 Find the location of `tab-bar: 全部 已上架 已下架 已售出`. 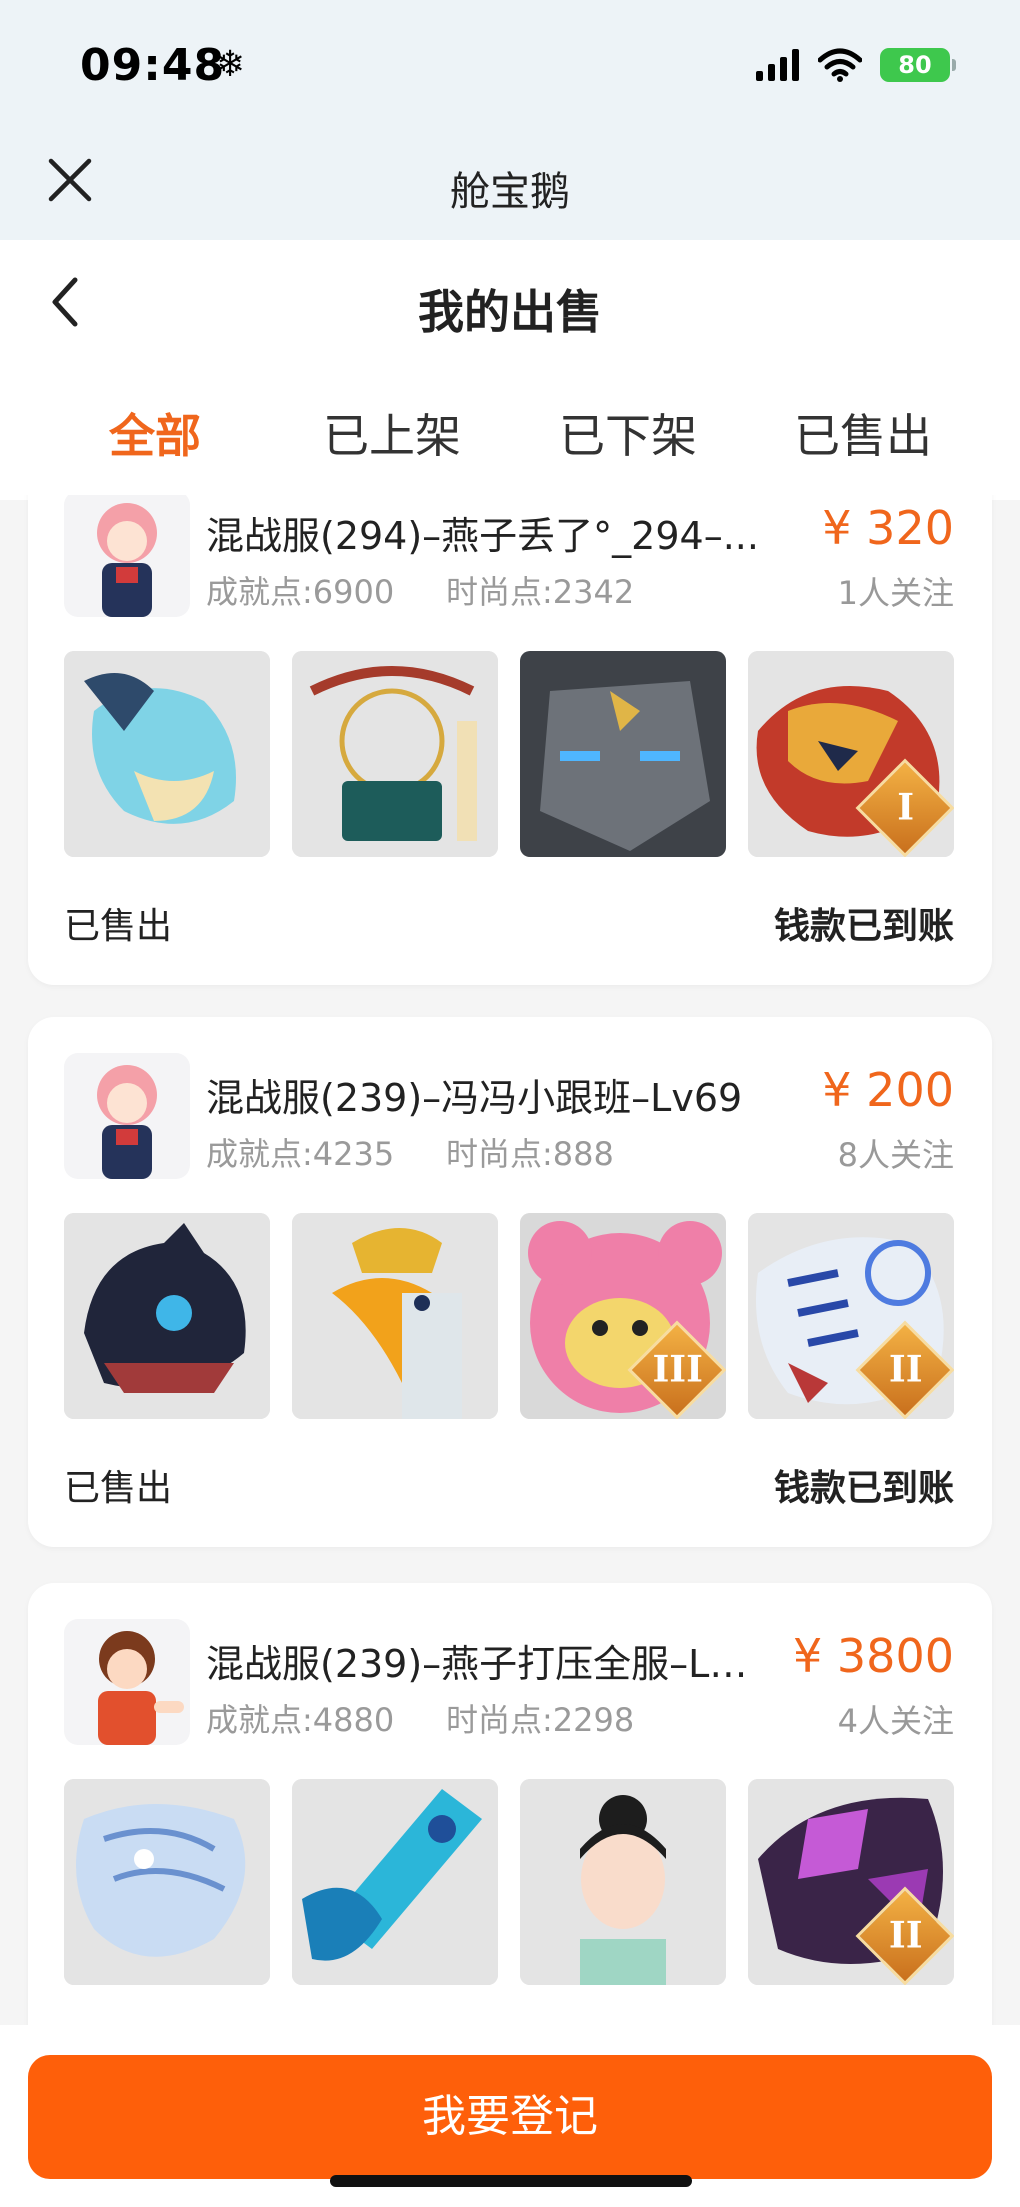

tab-bar: 全部 已上架 已下架 已售出 is located at coordinates (510, 435).